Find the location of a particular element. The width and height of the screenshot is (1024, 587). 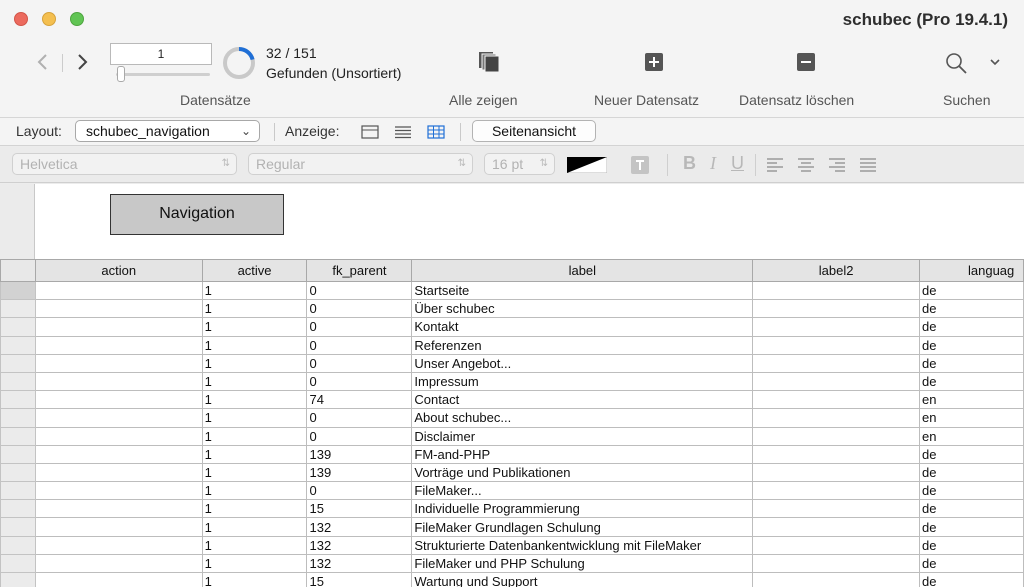

record-slider-track is located at coordinates (163, 74).